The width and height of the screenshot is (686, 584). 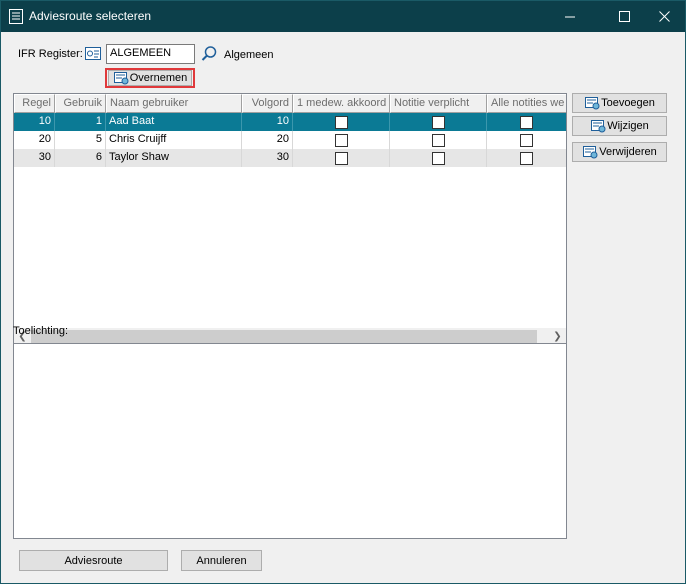 What do you see at coordinates (41, 331) in the screenshot?
I see `toelichting-label: Toelichting:` at bounding box center [41, 331].